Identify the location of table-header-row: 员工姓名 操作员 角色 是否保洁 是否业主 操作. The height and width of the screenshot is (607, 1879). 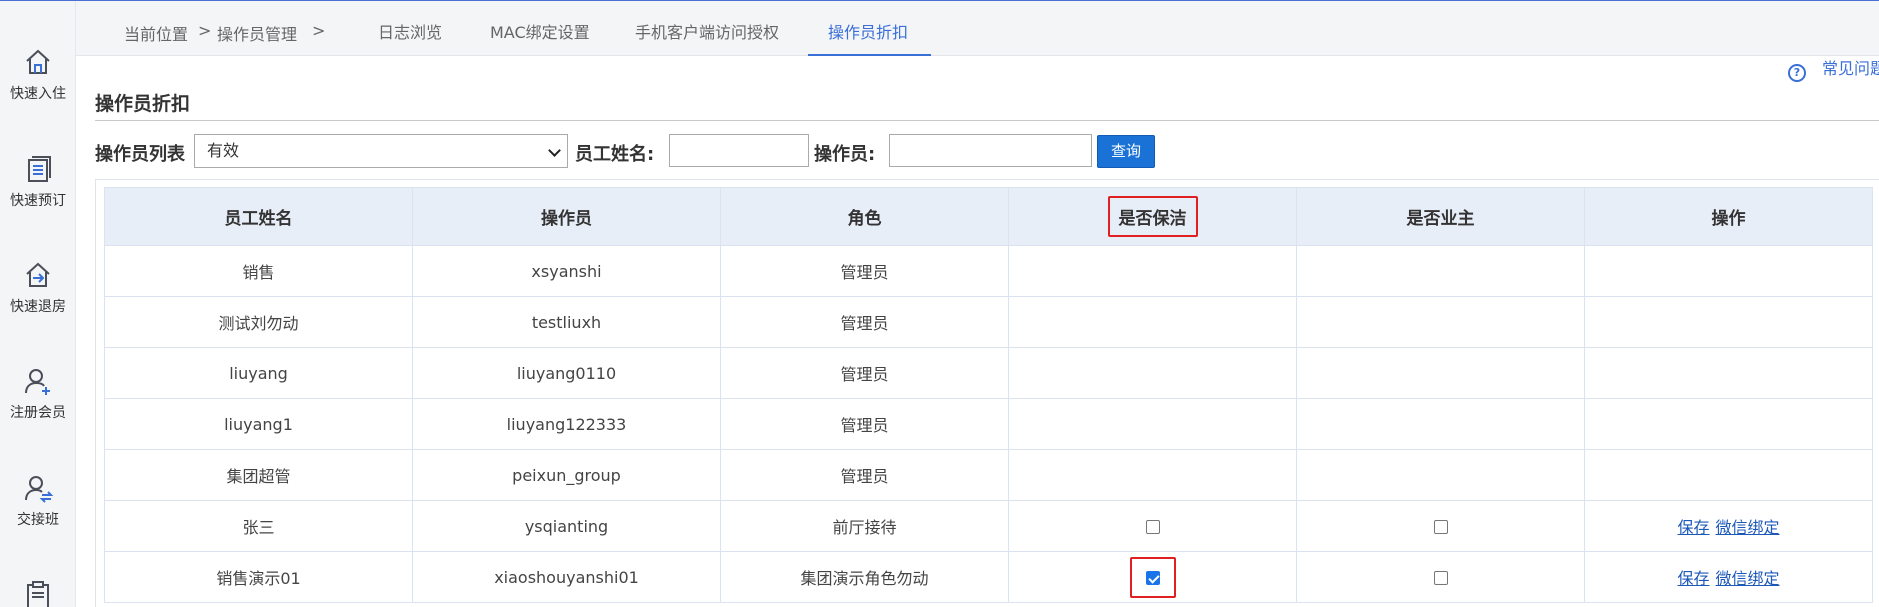
(988, 216).